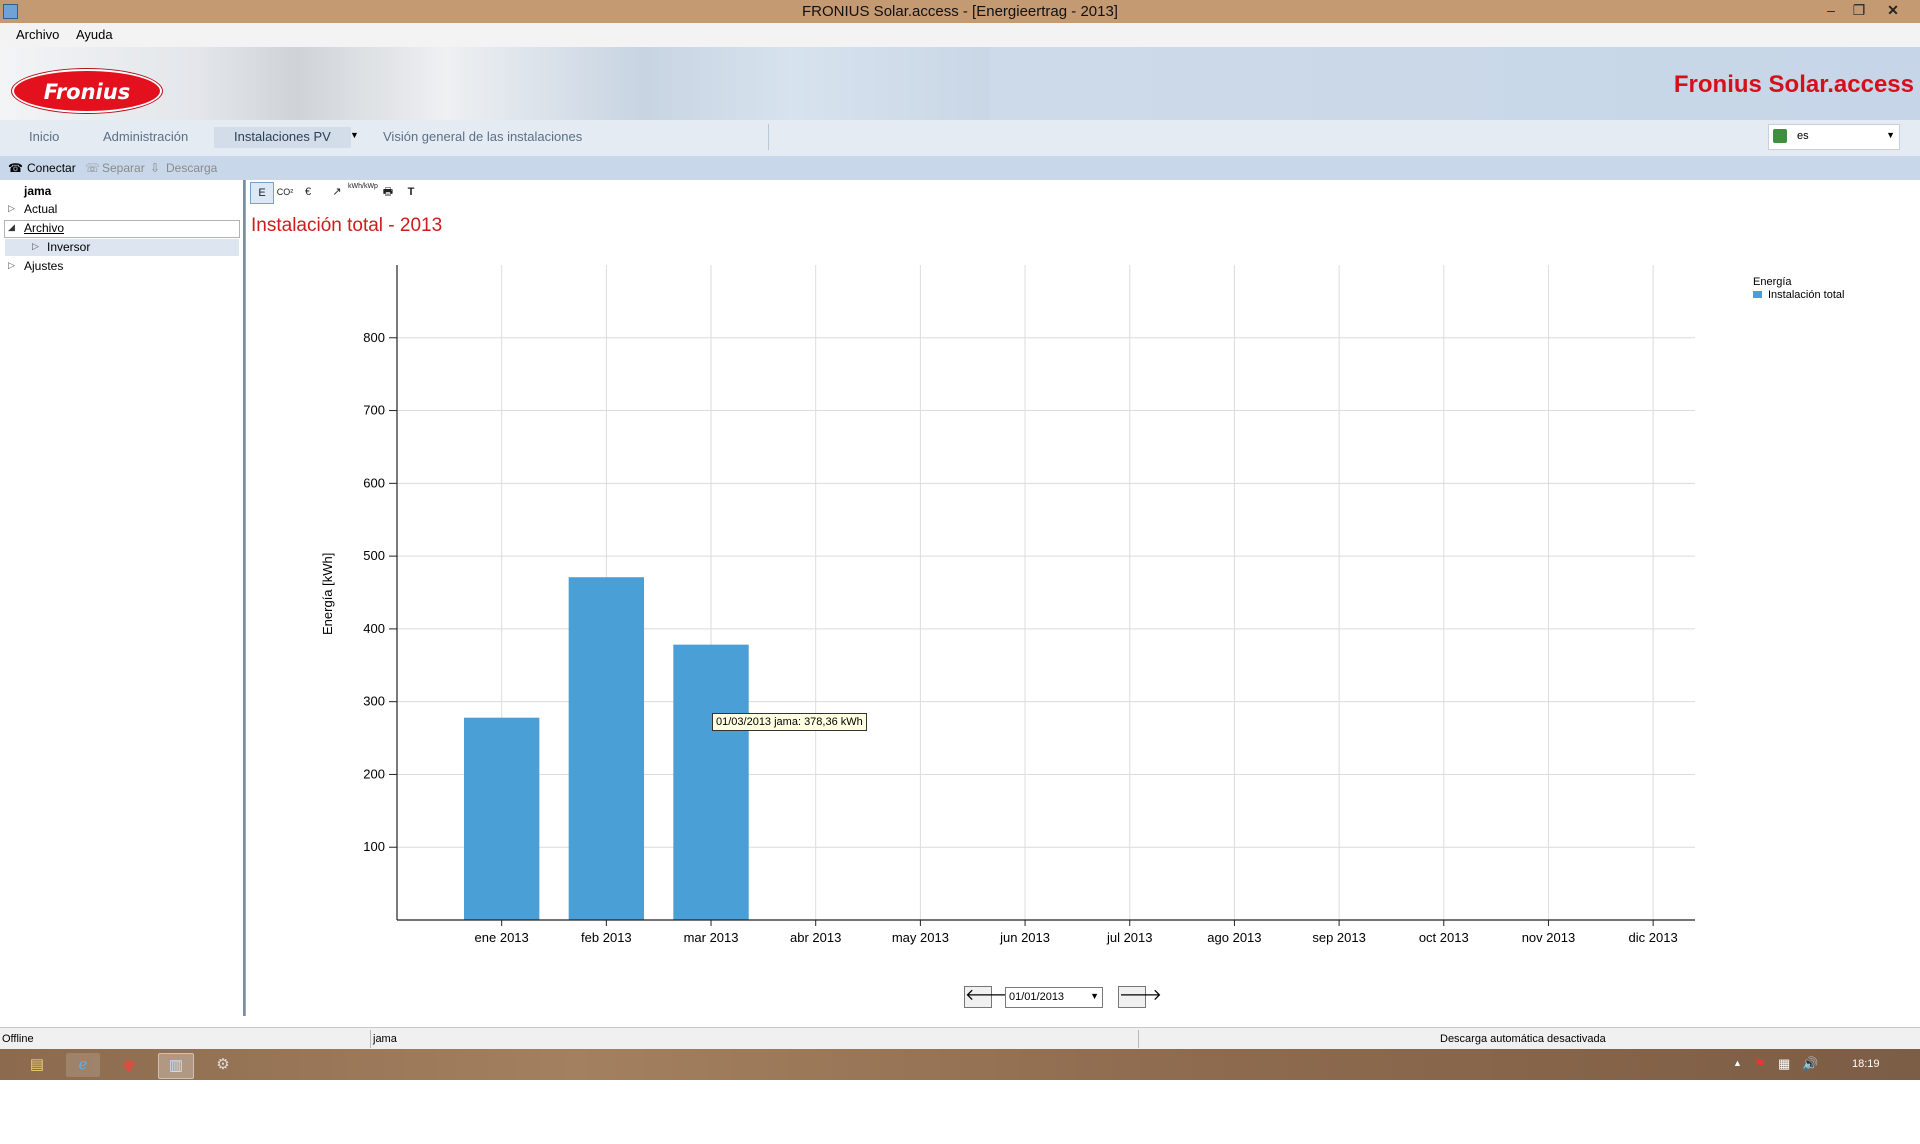  What do you see at coordinates (374, 628) in the screenshot?
I see `y-tick-label: 400` at bounding box center [374, 628].